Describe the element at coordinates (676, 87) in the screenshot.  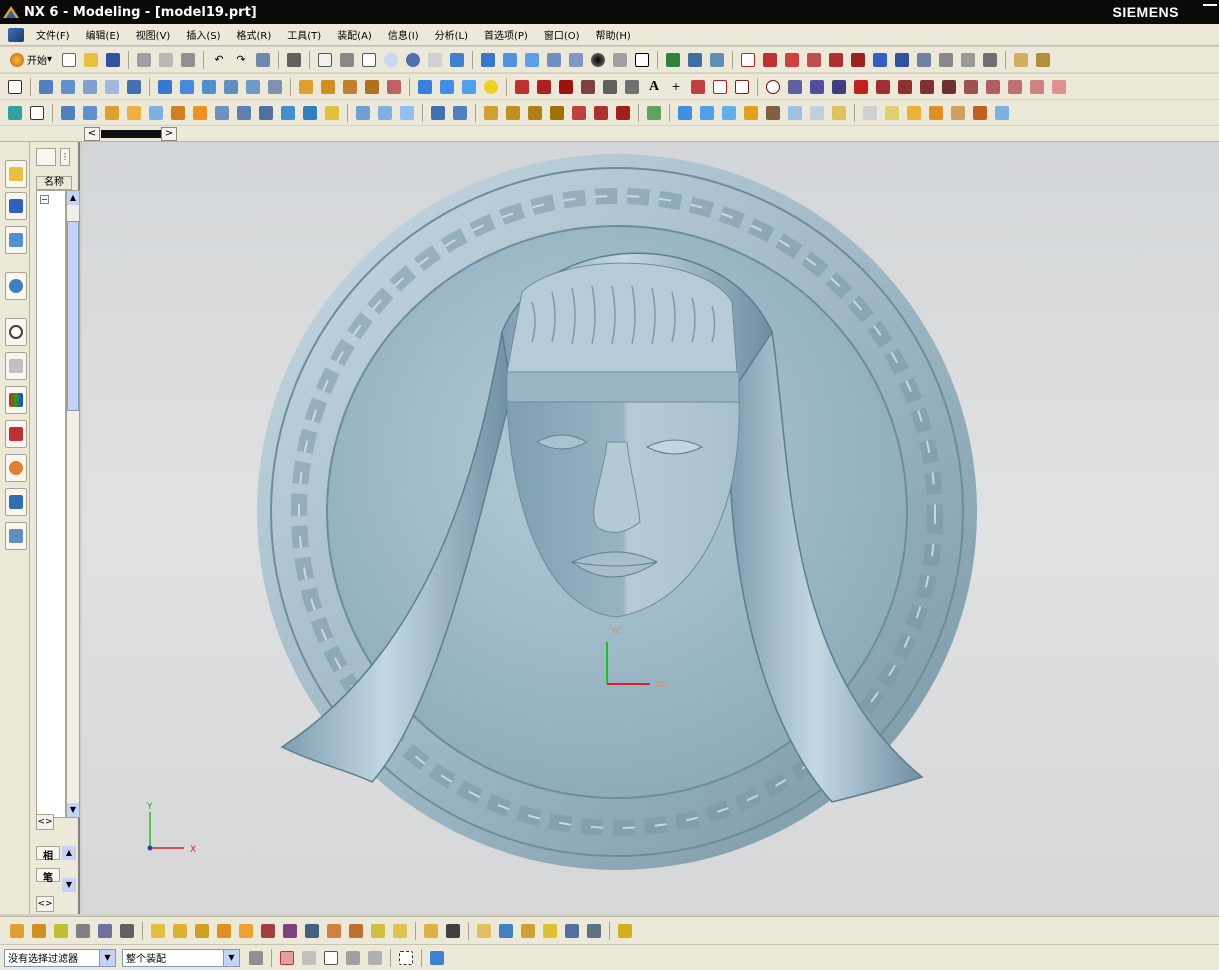
I see `cross-icon: +` at that location.